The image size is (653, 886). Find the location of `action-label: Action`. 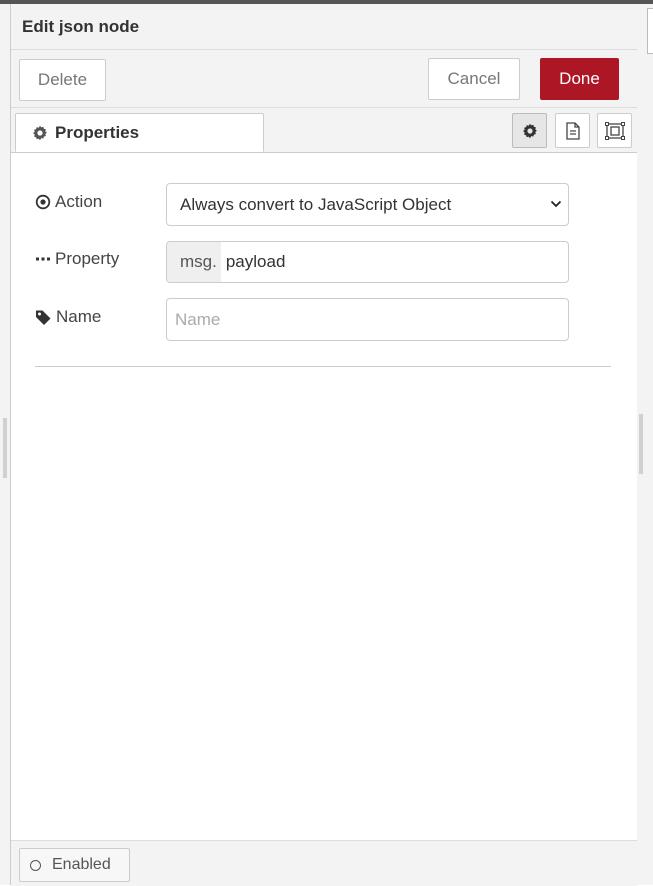

action-label: Action is located at coordinates (68, 202).